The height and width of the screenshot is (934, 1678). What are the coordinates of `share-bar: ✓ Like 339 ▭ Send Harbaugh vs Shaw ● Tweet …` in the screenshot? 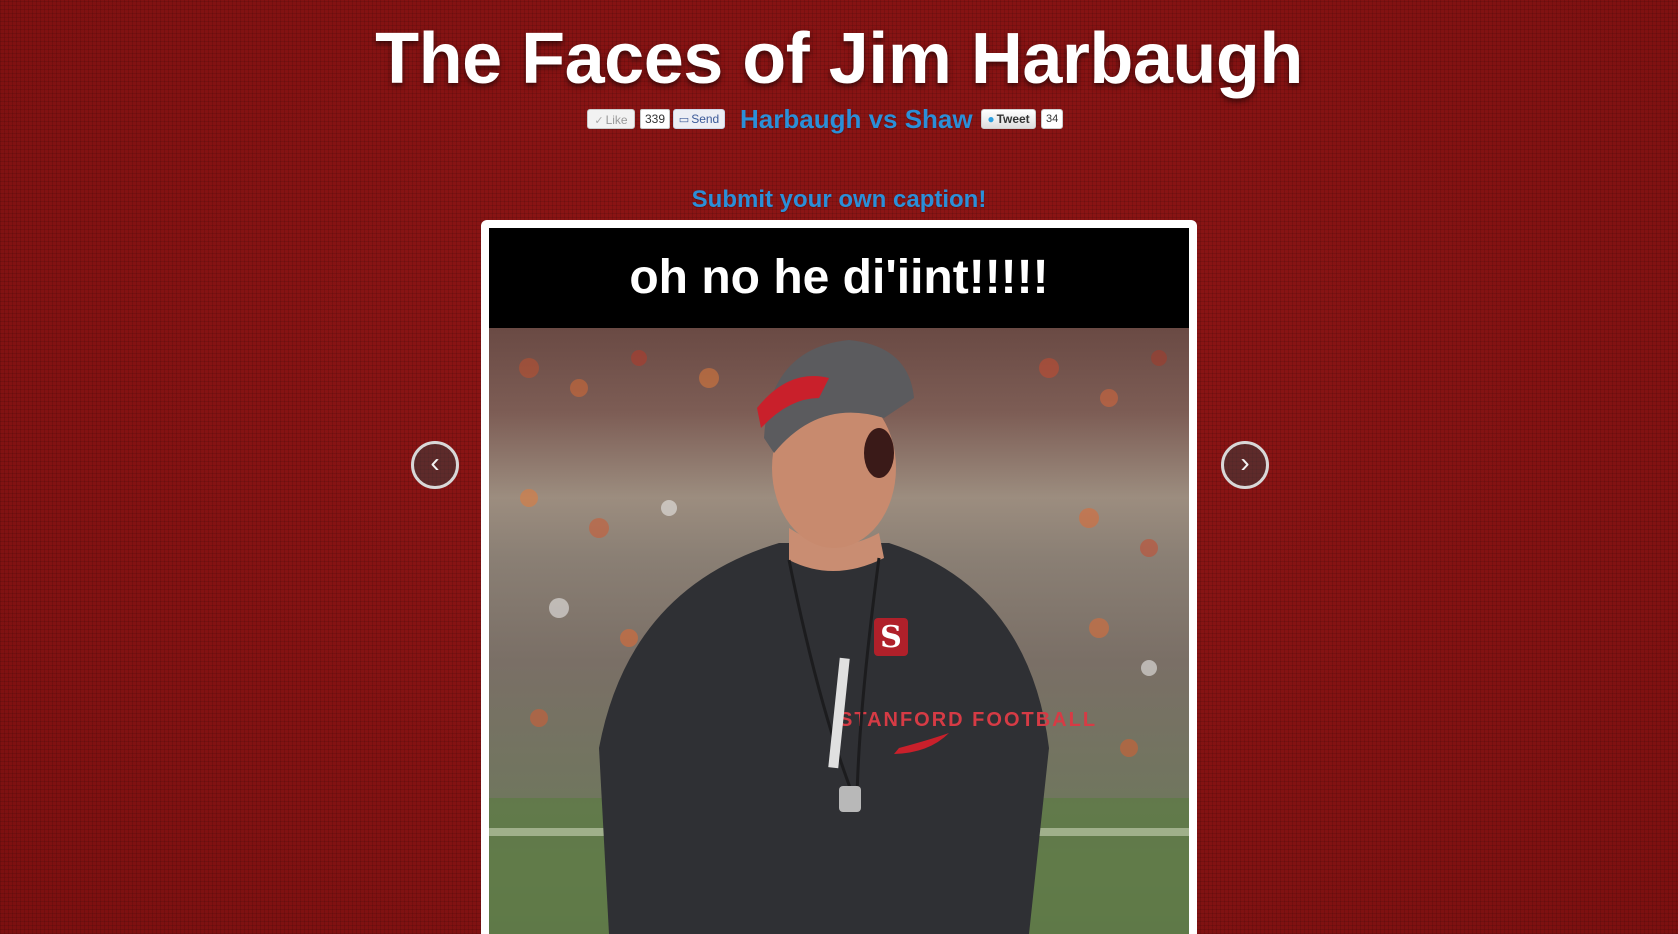 It's located at (839, 119).